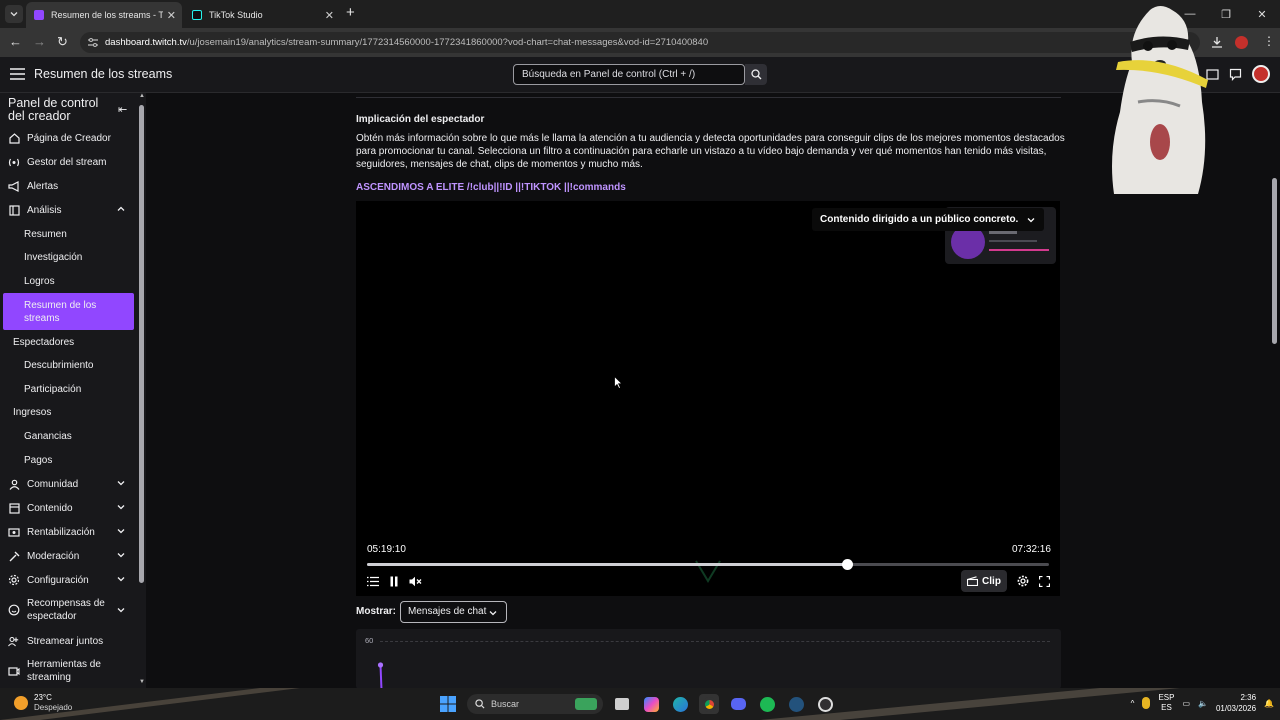  I want to click on seek-bar, so click(708, 564).